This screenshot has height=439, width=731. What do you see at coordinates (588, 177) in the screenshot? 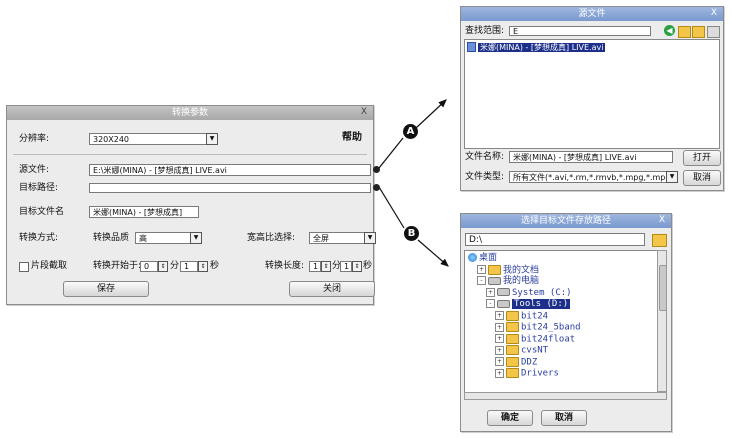
I see `filetype-select: 所有文件(*.avi,*.rm,*.rmvb,*.mpg,*.mpe` at bounding box center [588, 177].